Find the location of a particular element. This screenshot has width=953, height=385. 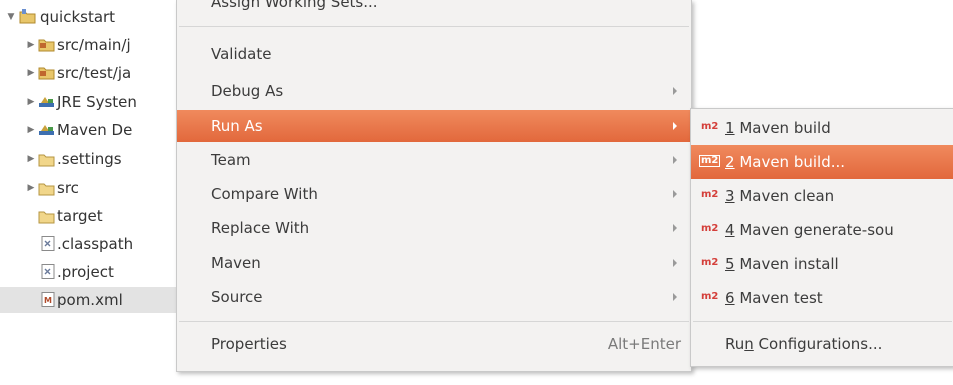

menu-item-label: Team is located at coordinates (231, 160).